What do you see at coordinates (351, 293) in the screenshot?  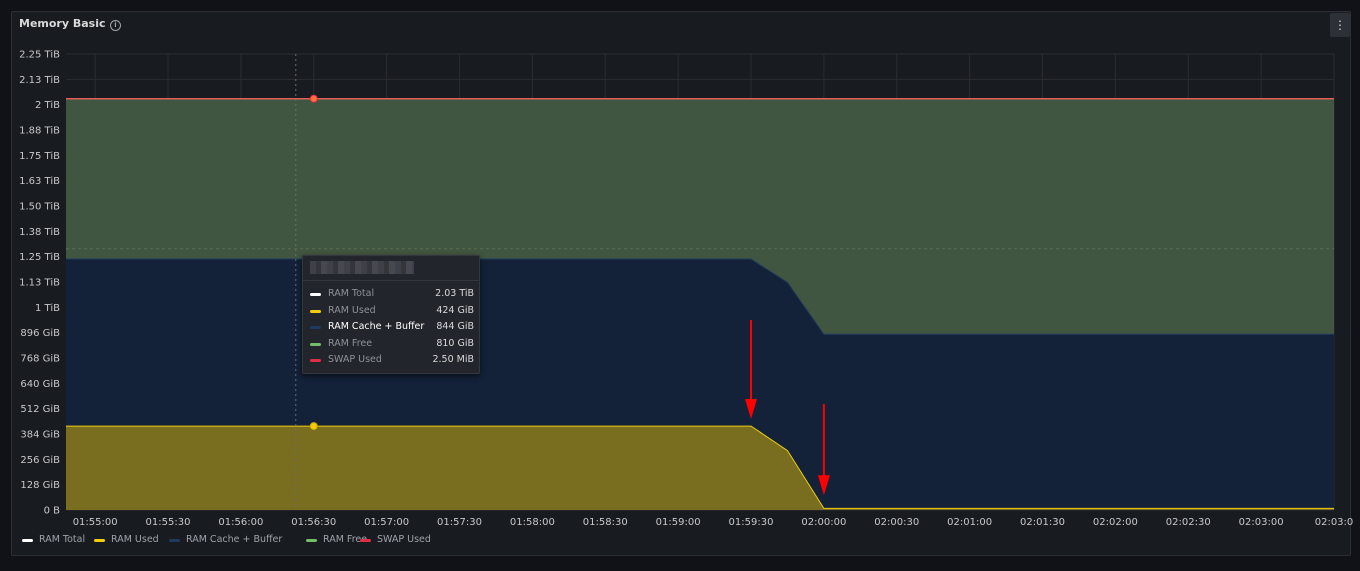 I see `tooltip-series-name: RAM Total` at bounding box center [351, 293].